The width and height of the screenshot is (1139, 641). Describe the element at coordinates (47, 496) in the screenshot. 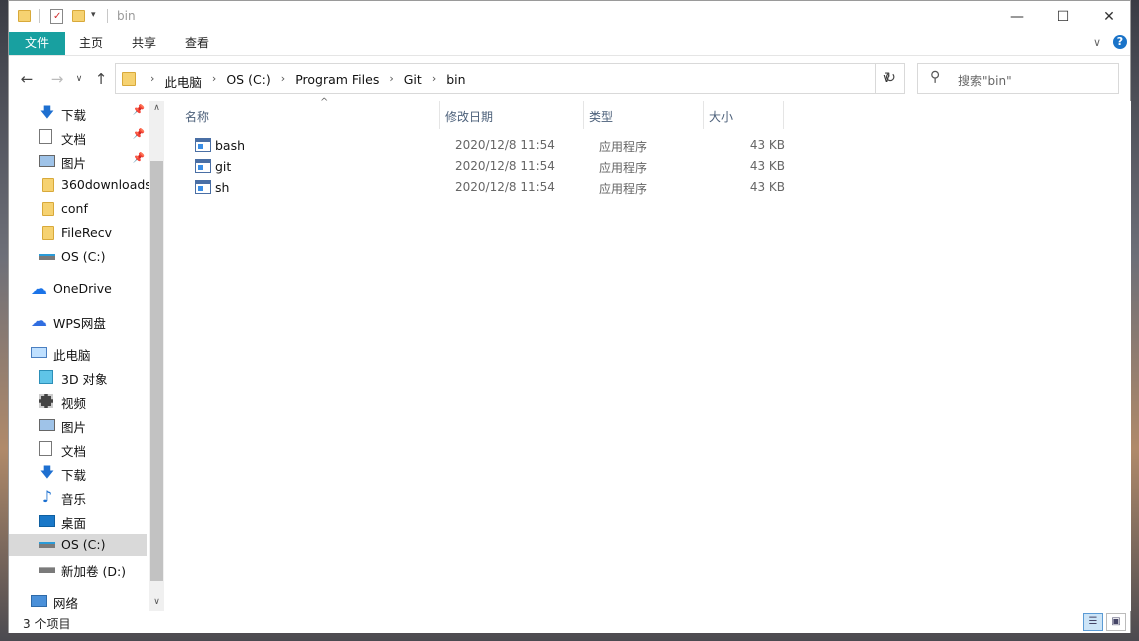

I see `music-icon: ♪` at that location.